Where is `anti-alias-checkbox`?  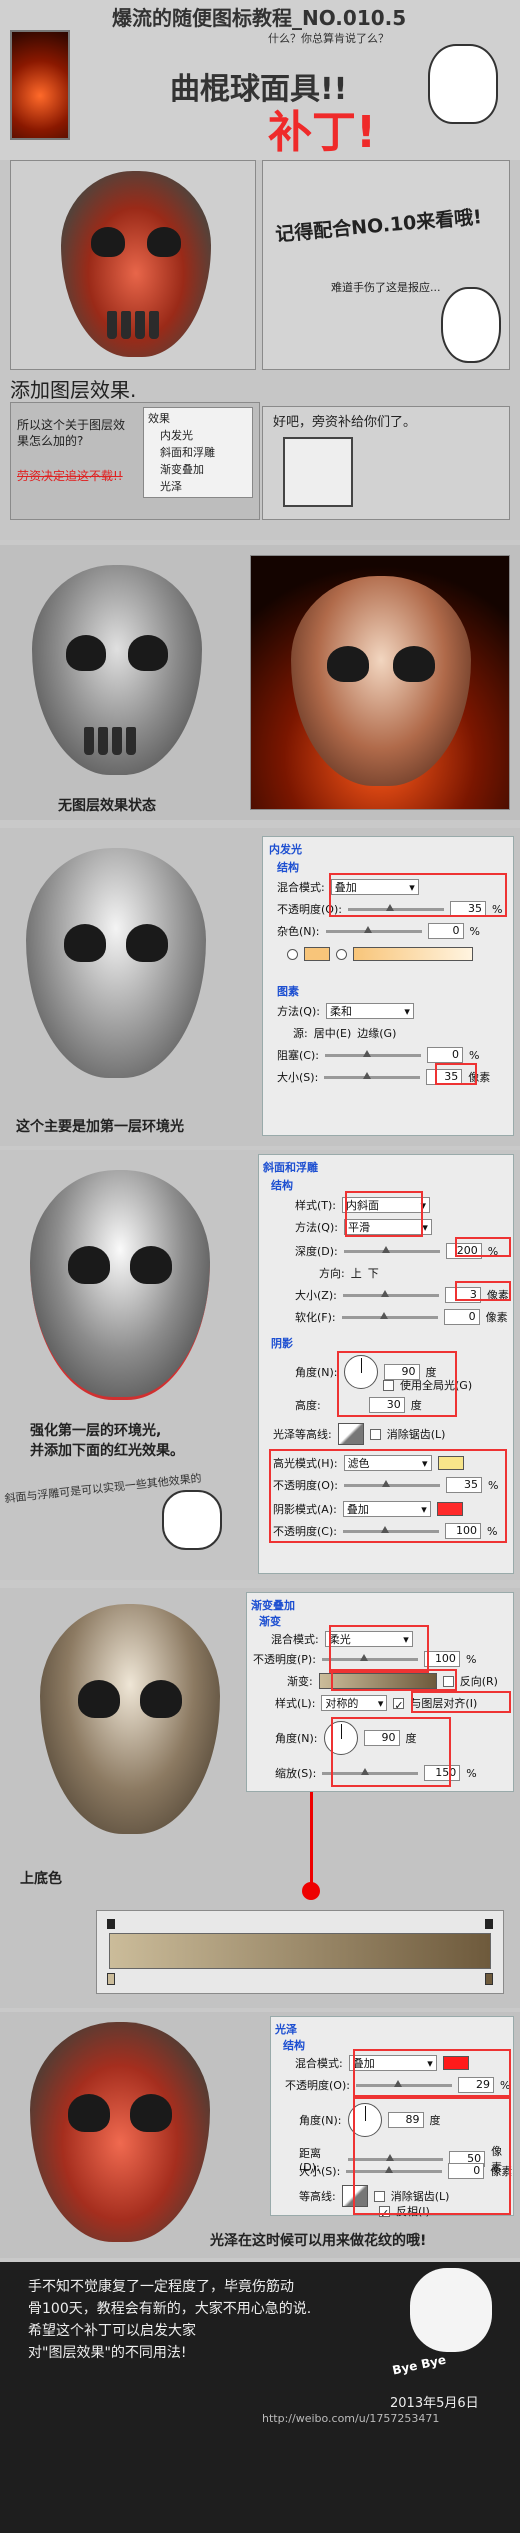 anti-alias-checkbox is located at coordinates (375, 1434).